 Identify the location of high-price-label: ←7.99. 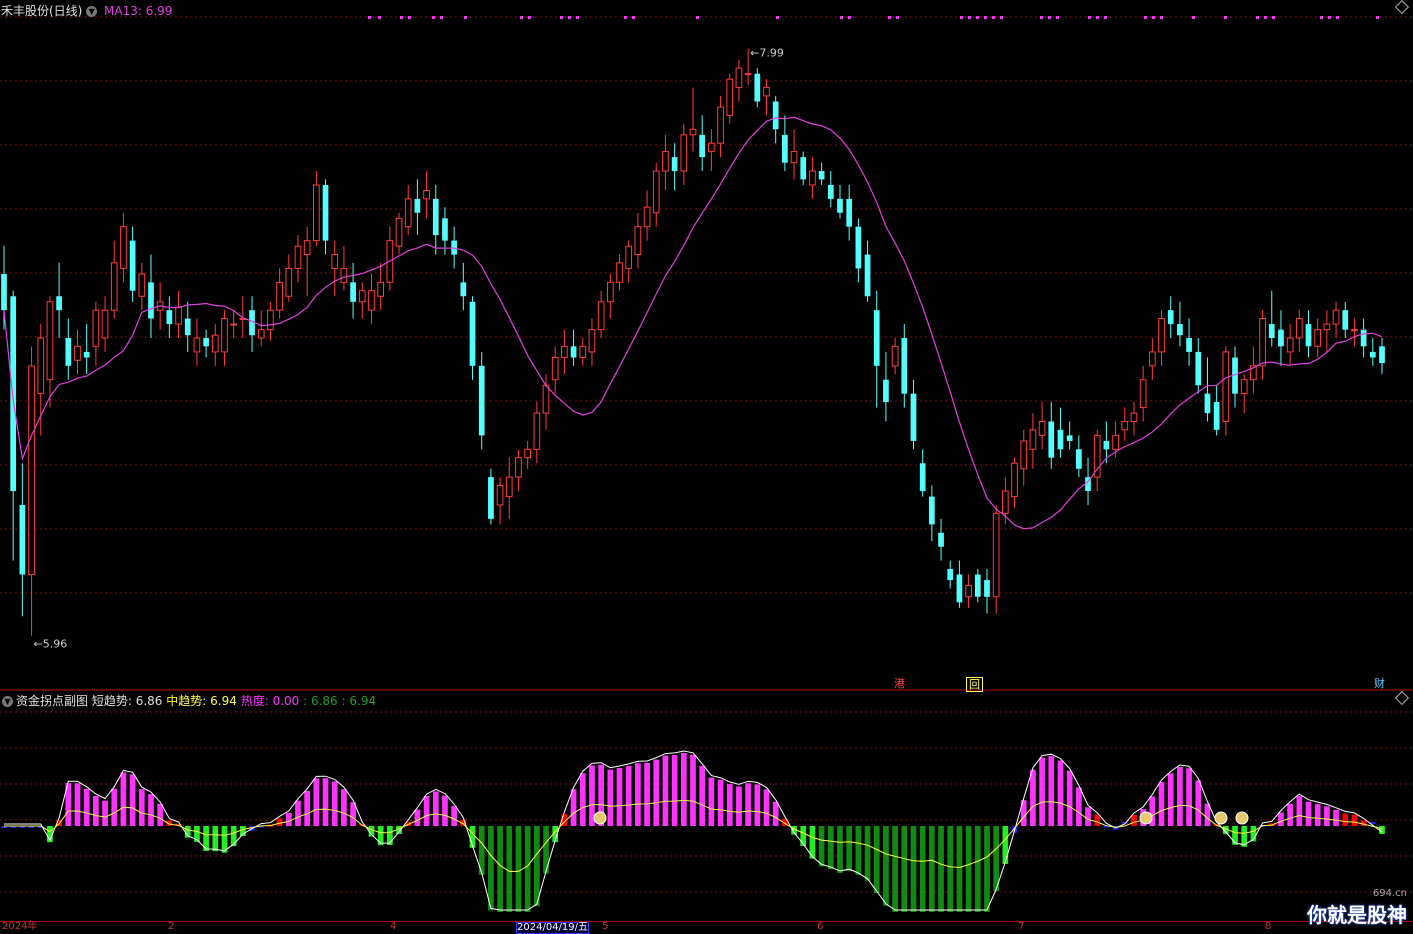
(767, 53).